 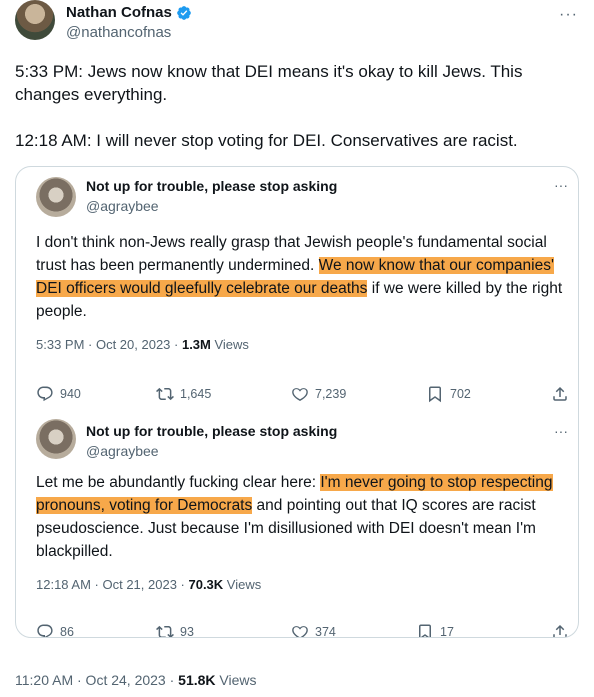 I want to click on quote-timestamp: 5:33 PM · Oct 20, 2023 ·, so click(x=109, y=344).